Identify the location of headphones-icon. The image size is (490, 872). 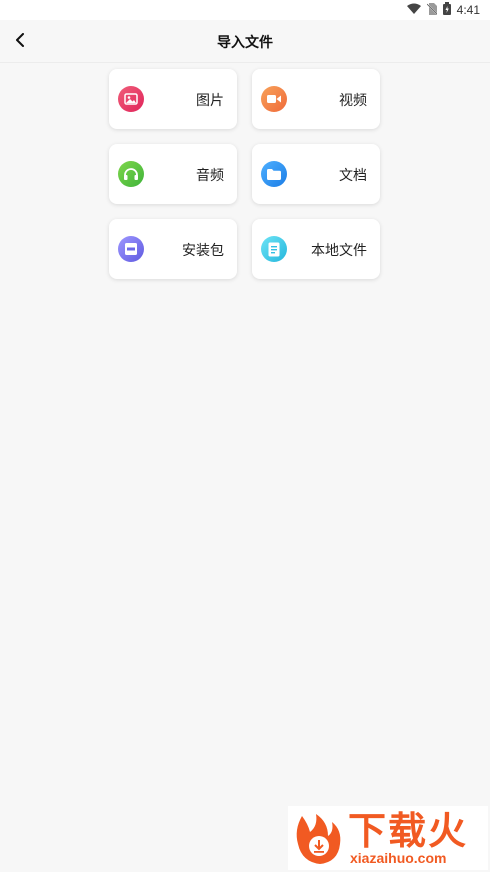
(131, 174).